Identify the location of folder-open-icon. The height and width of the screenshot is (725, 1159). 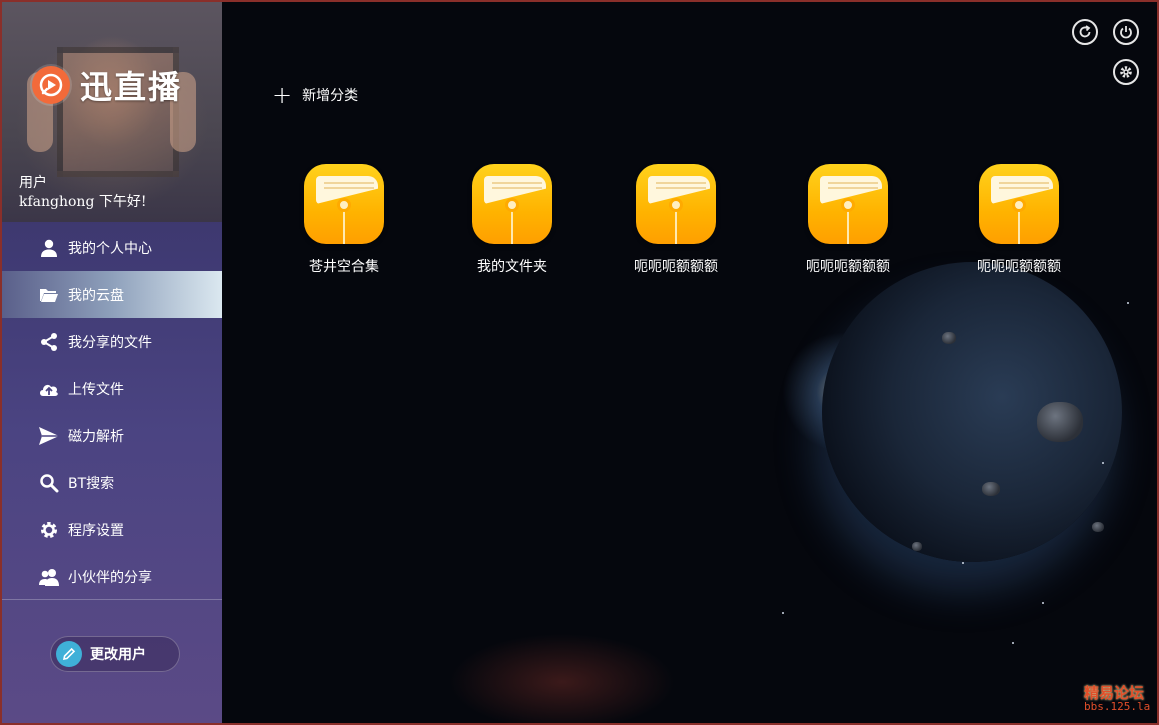
(49, 295).